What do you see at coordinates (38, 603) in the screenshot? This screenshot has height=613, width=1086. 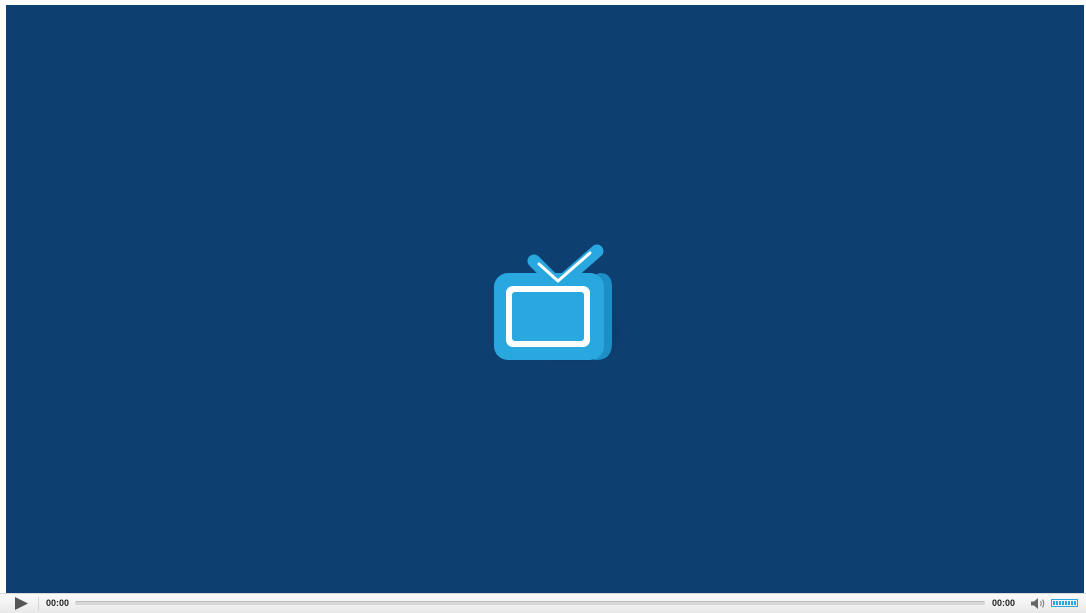 I see `divider` at bounding box center [38, 603].